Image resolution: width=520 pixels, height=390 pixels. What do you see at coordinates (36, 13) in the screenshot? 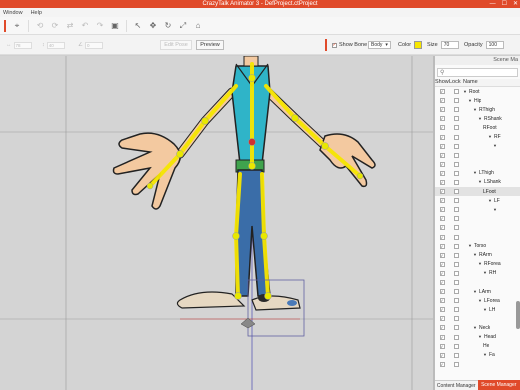
I see `menu-help: Help` at bounding box center [36, 13].